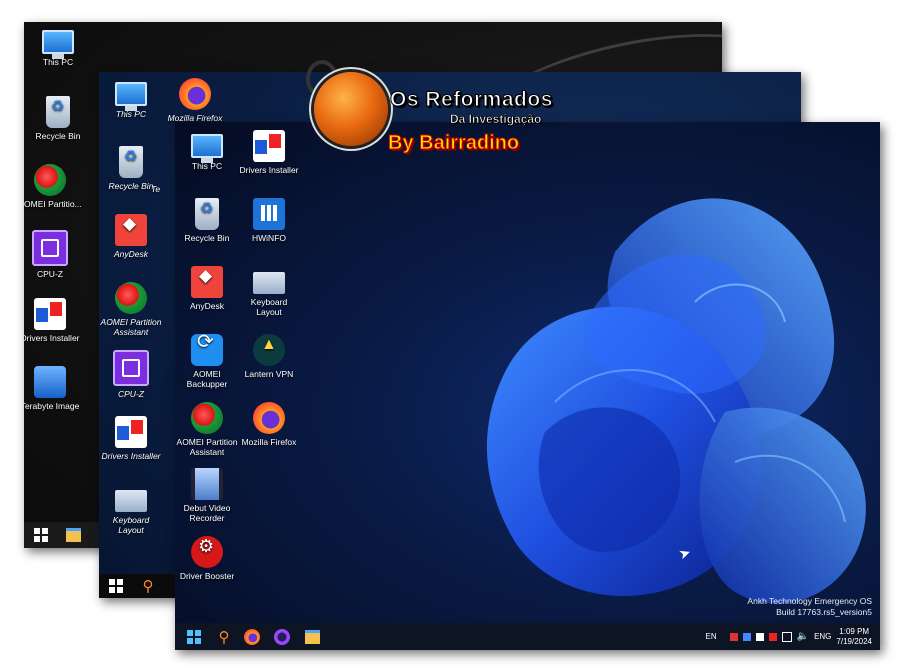  I want to click on folder-icon, so click(73, 535).